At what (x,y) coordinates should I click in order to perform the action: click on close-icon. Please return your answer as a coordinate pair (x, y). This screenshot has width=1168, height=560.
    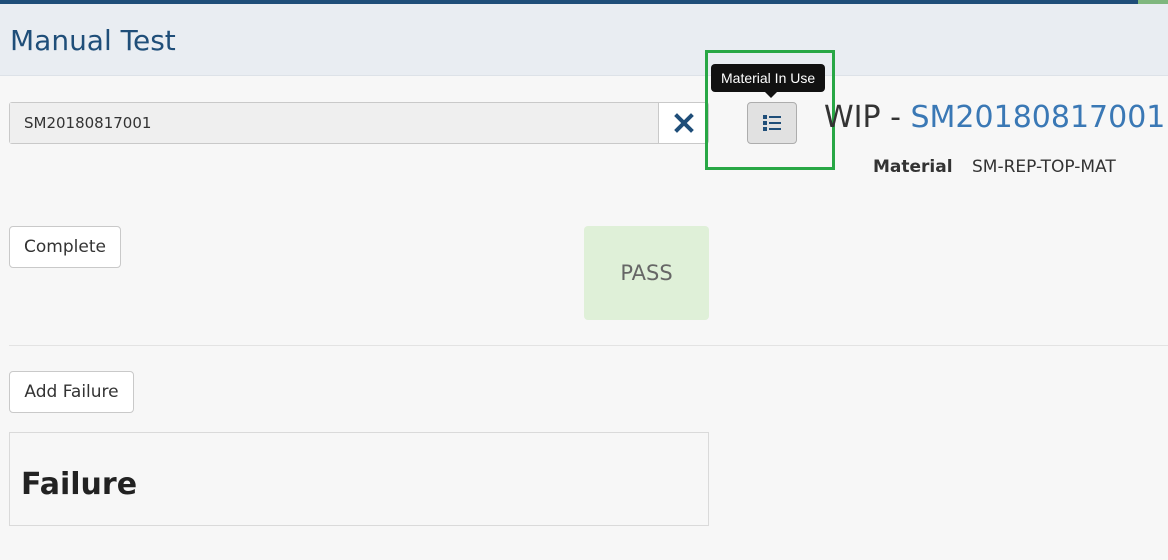
    Looking at the image, I should click on (683, 123).